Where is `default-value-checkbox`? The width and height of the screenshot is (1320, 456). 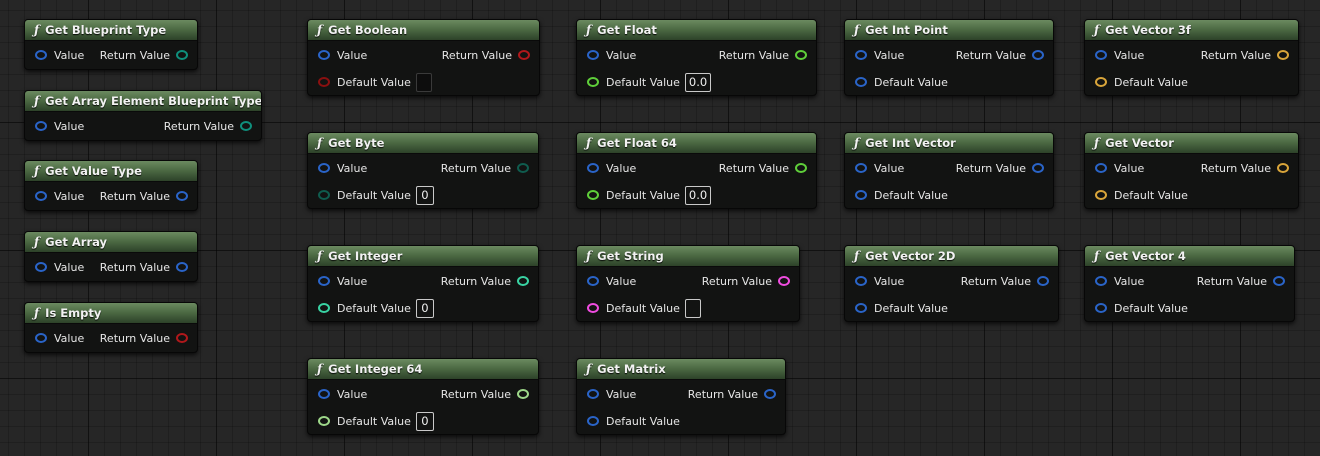 default-value-checkbox is located at coordinates (423, 82).